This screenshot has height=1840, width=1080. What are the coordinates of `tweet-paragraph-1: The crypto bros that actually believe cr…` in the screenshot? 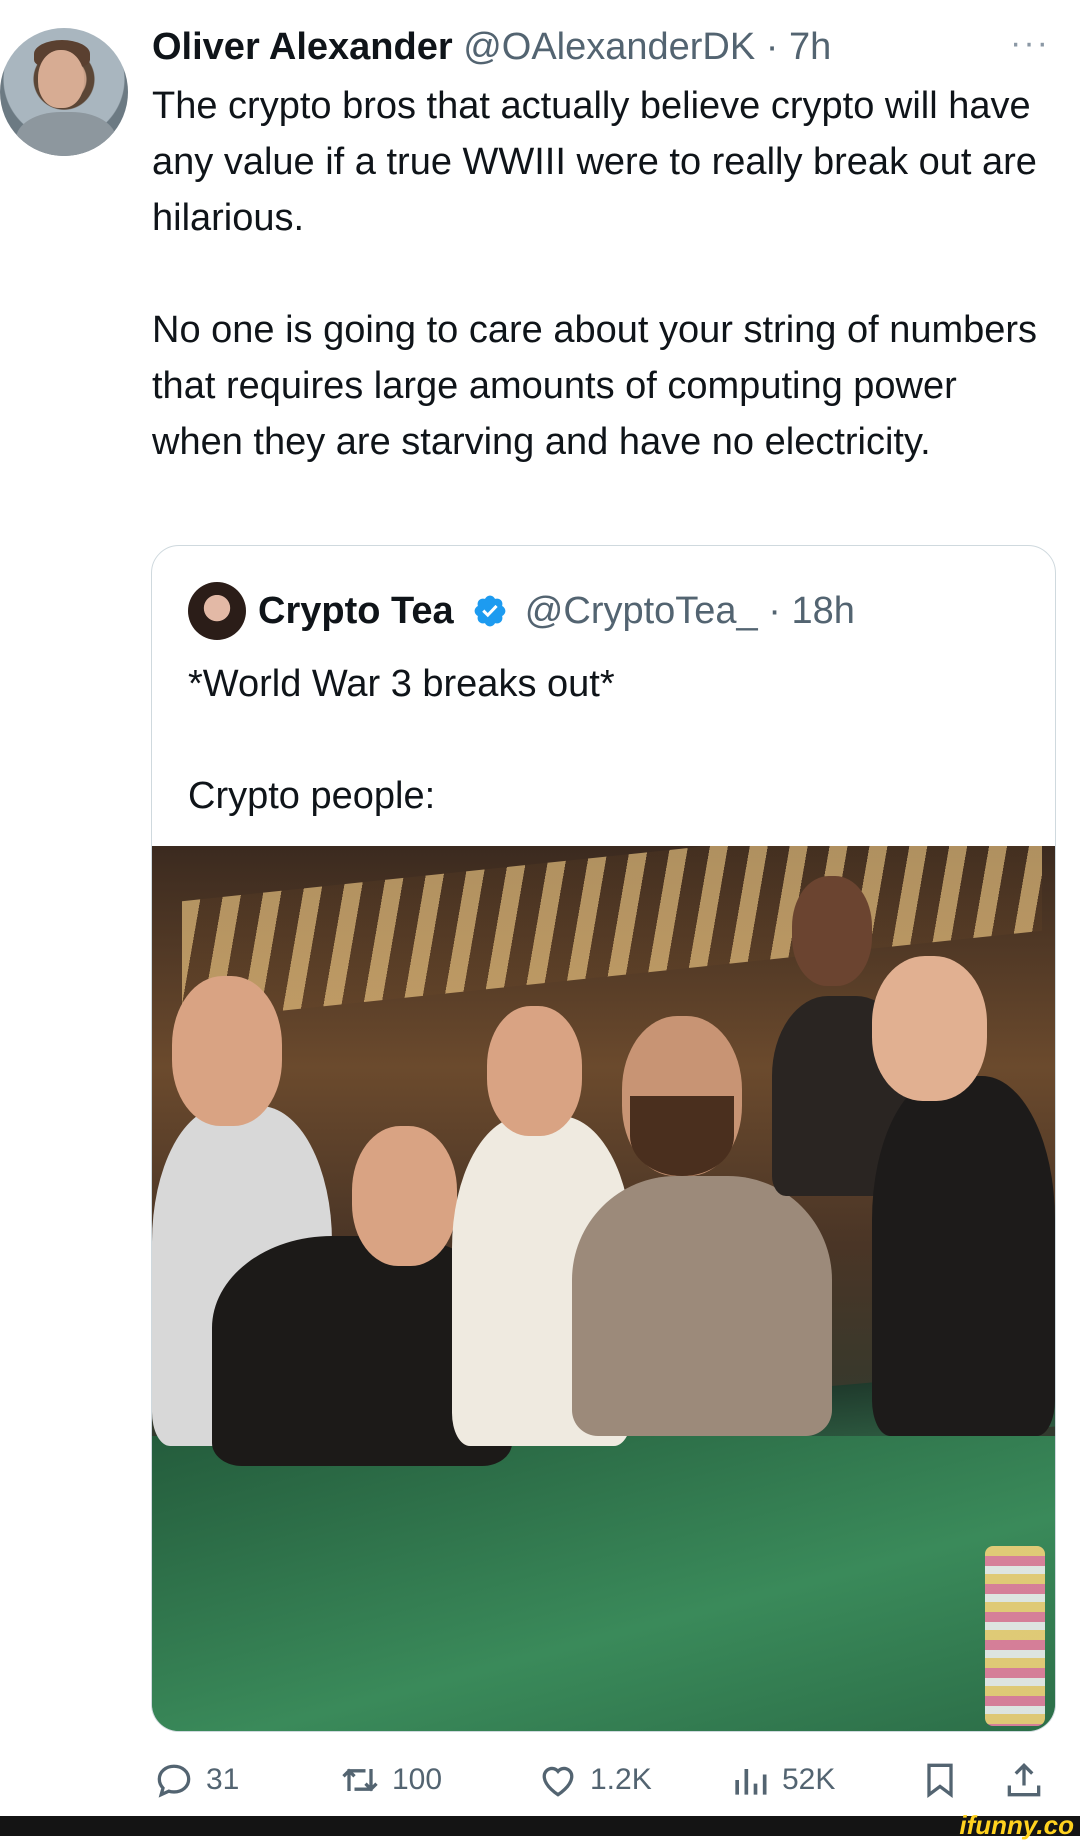 It's located at (594, 162).